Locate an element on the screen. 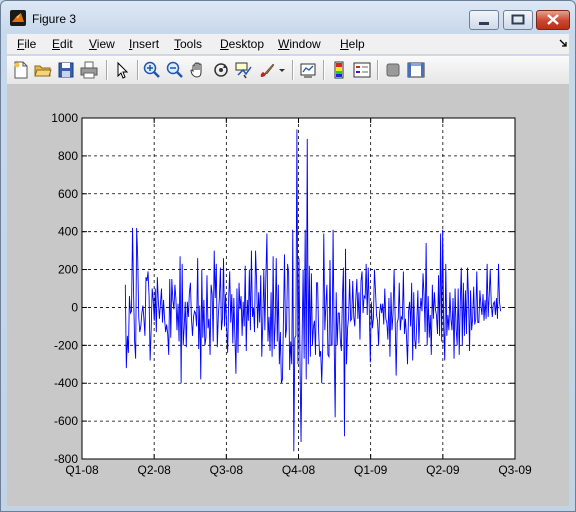  data-cursor-icon is located at coordinates (244, 70).